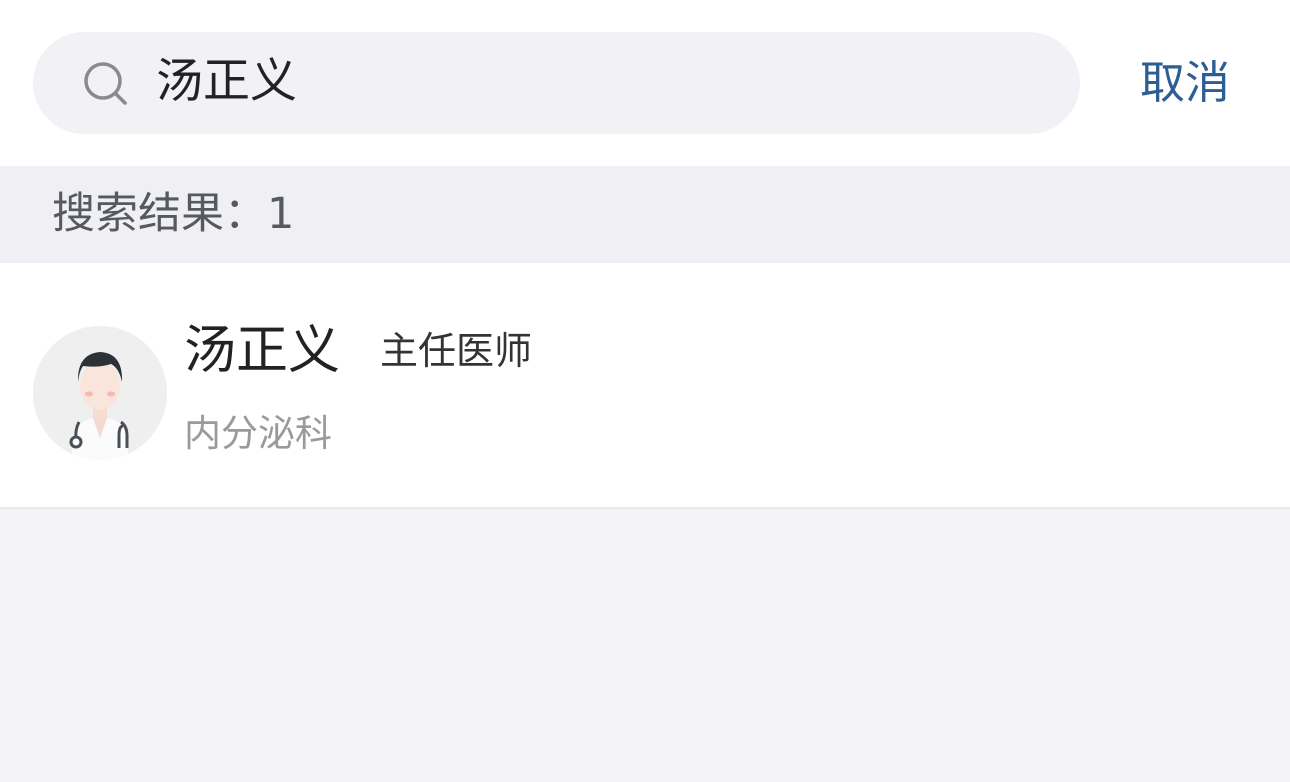 This screenshot has width=1290, height=782. What do you see at coordinates (108, 86) in the screenshot?
I see `search-icon` at bounding box center [108, 86].